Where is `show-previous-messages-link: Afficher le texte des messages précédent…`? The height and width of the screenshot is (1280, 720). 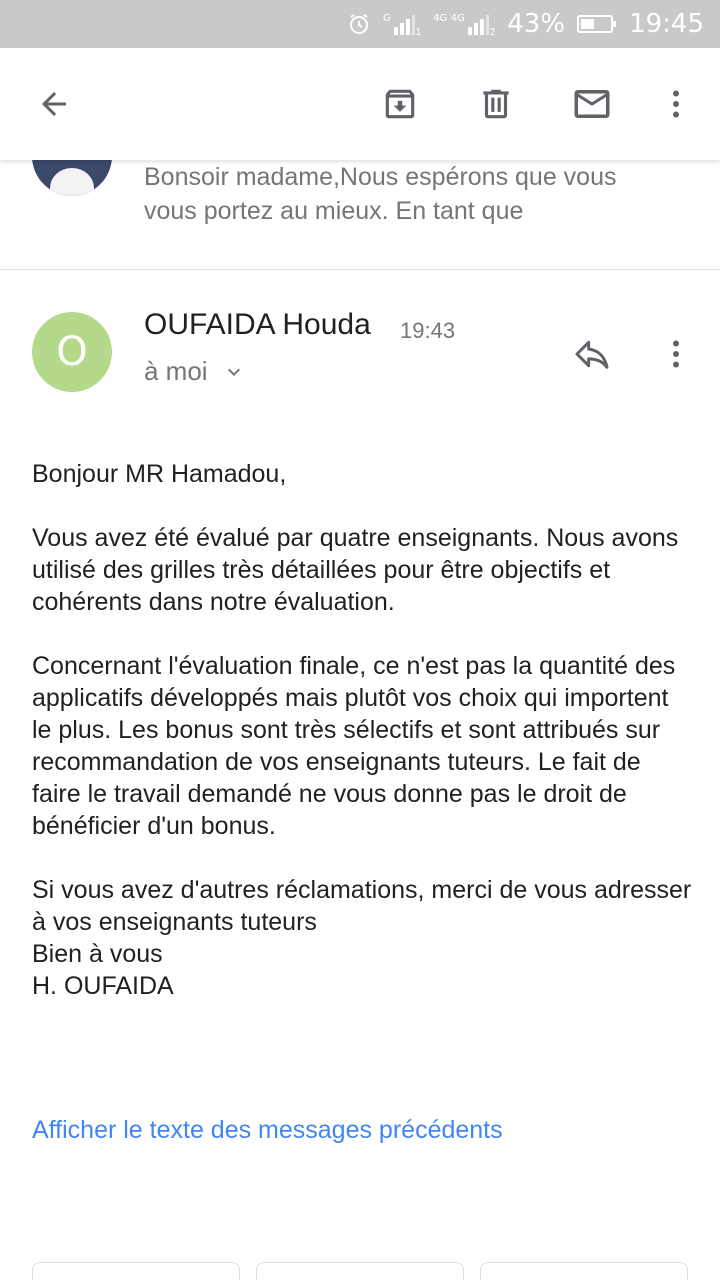 show-previous-messages-link: Afficher le texte des messages précédent… is located at coordinates (267, 1130).